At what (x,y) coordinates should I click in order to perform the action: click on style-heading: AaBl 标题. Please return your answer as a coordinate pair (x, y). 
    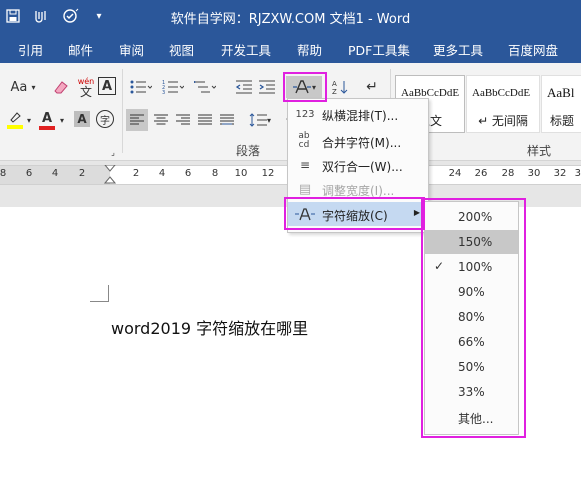
    Looking at the image, I should click on (561, 104).